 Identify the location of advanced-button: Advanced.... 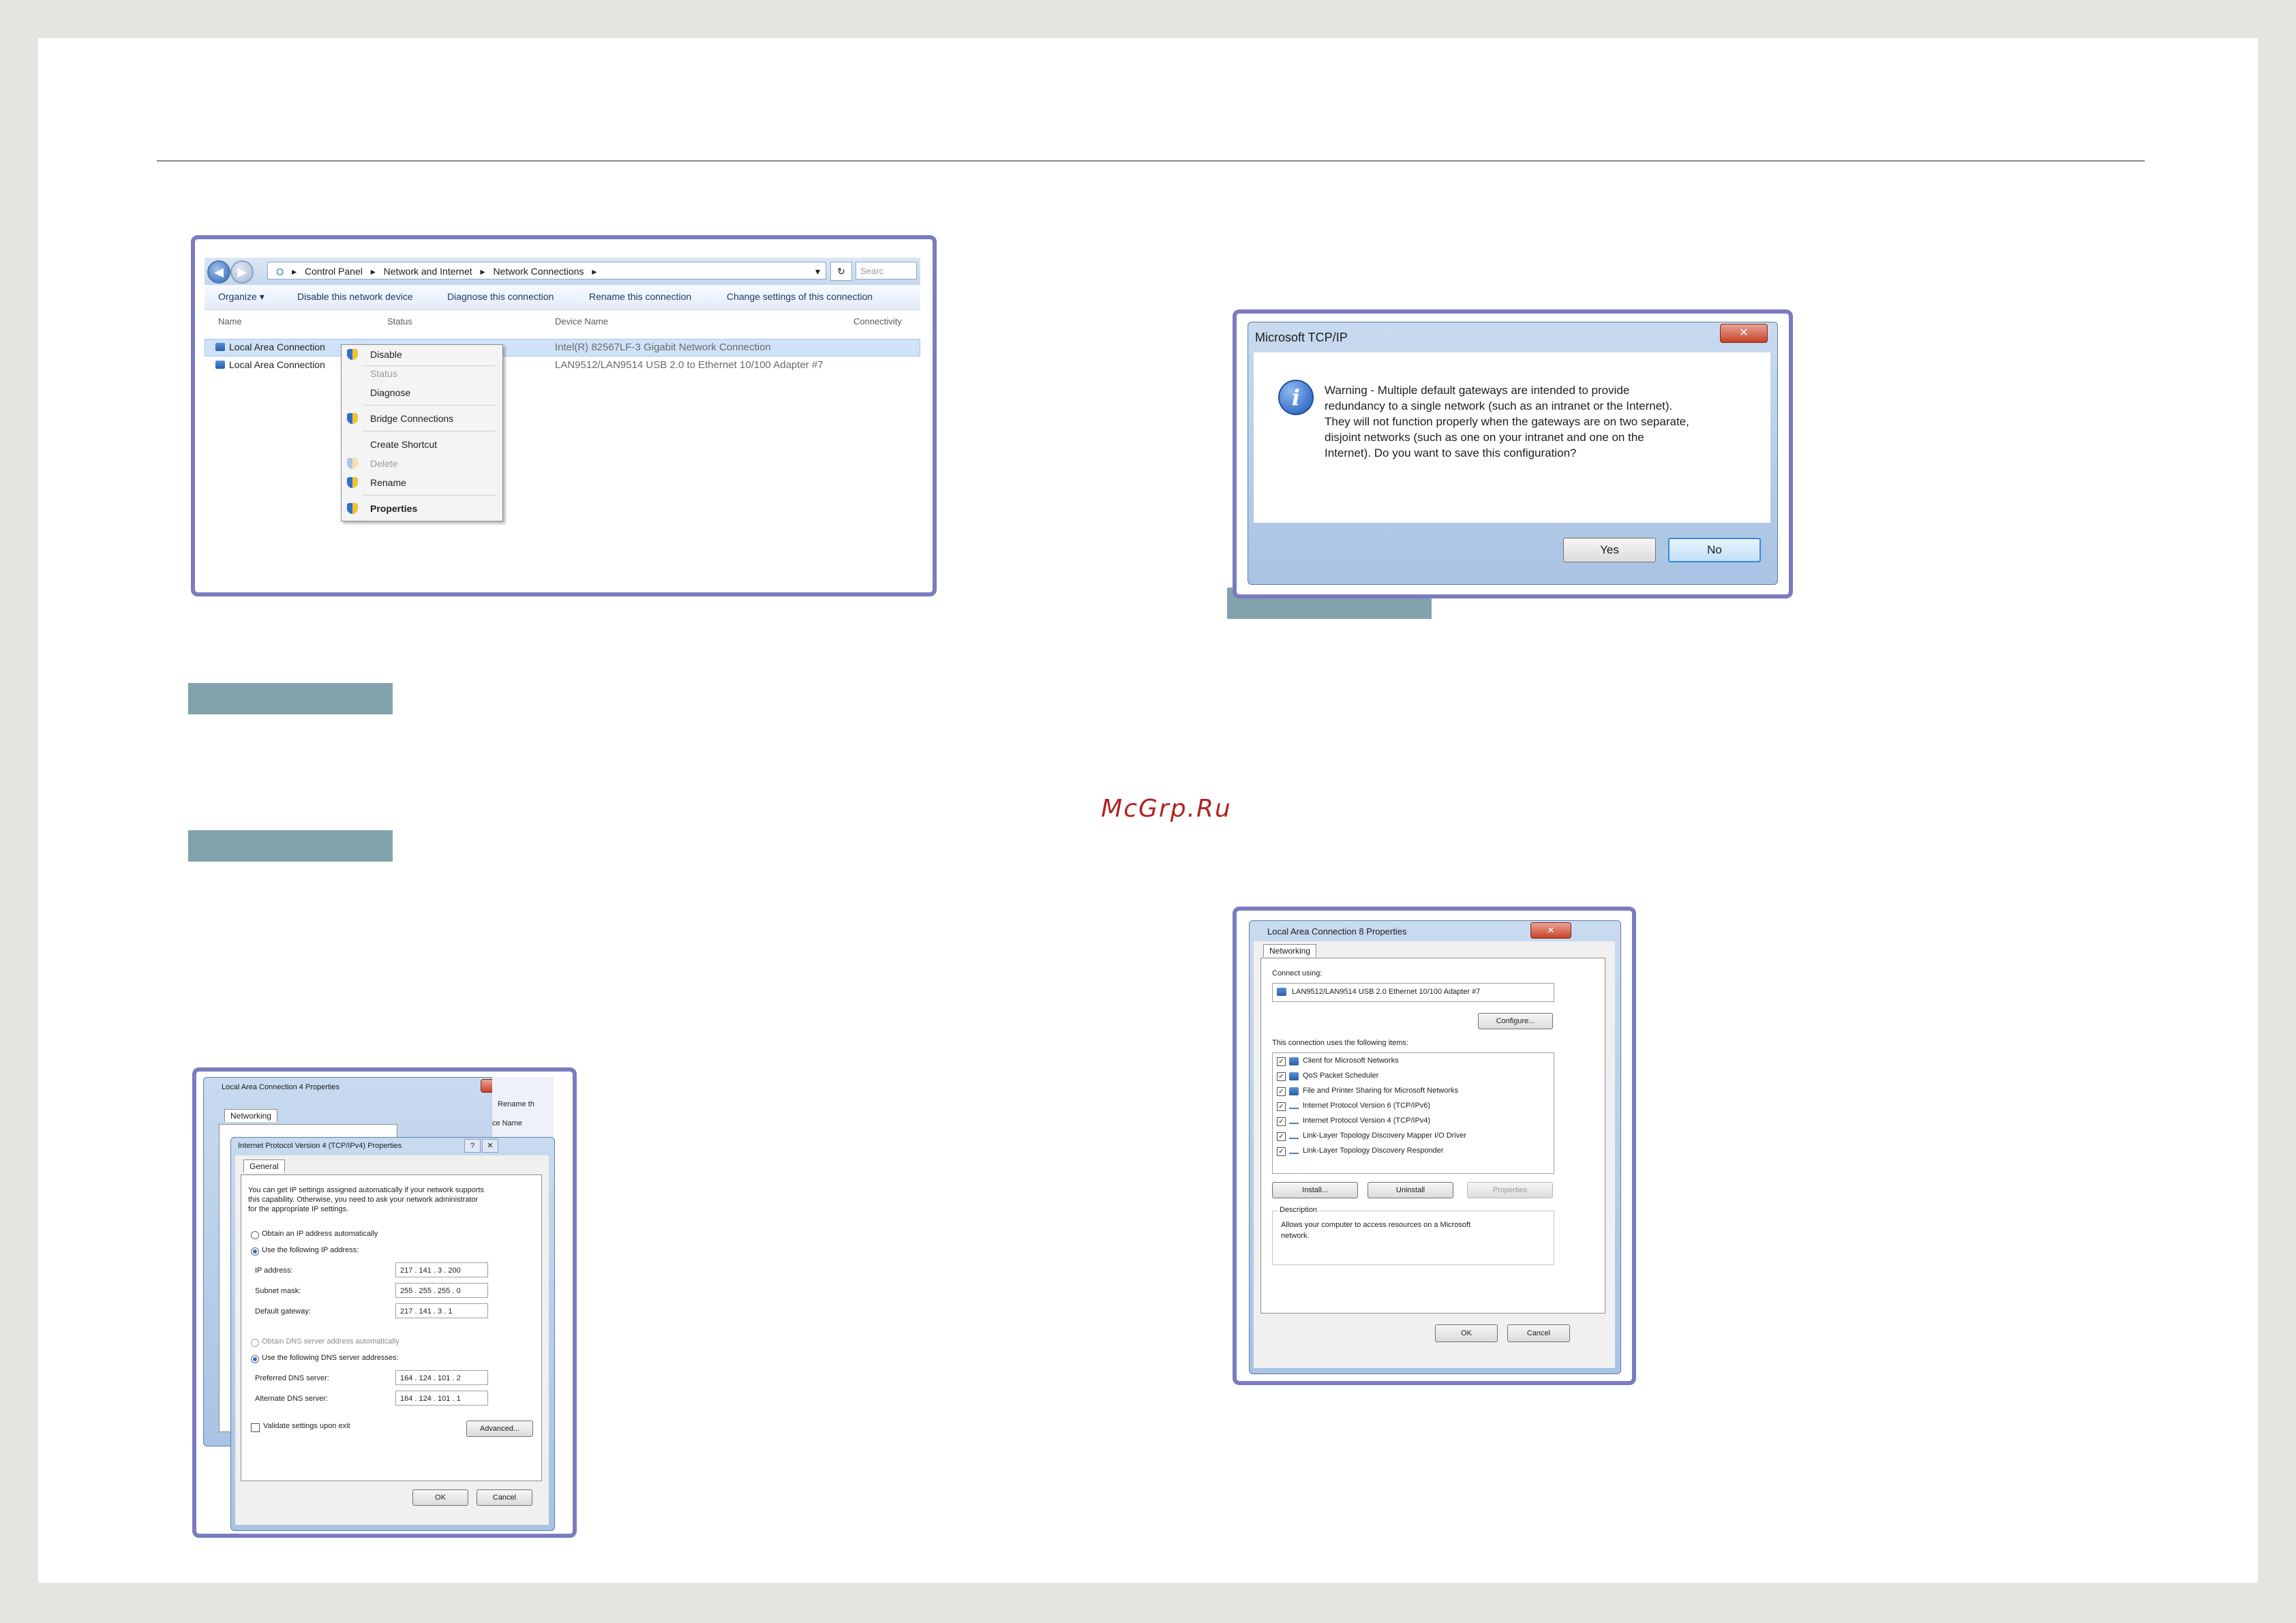
(500, 1429).